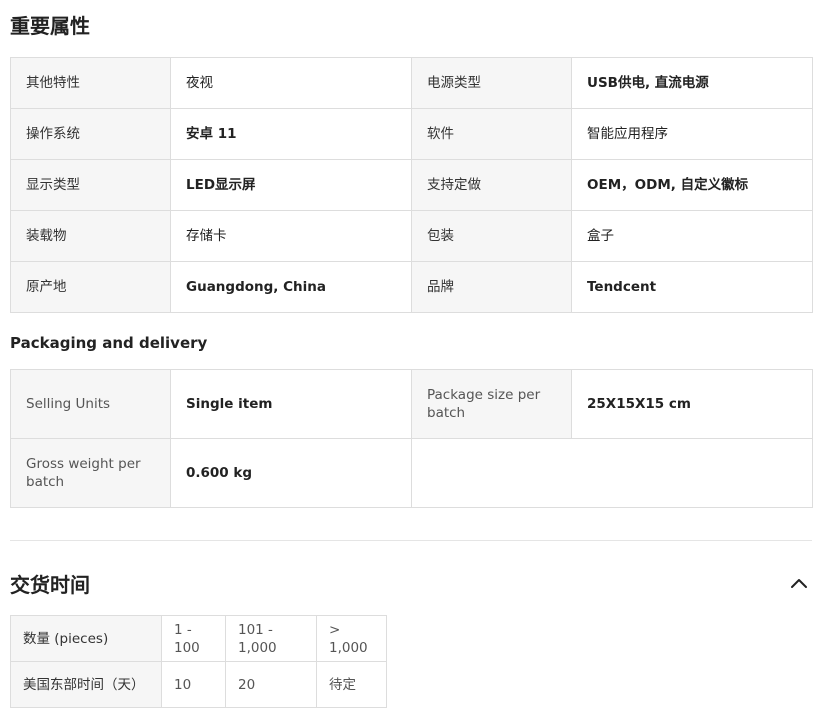  I want to click on attribute-value: OEM，ODM, 自定义徽标, so click(692, 185).